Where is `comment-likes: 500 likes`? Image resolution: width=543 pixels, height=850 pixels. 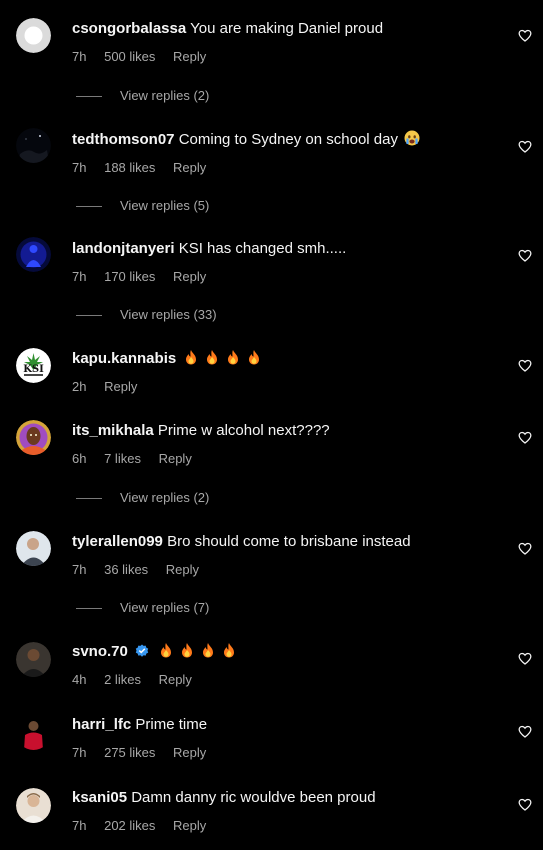
comment-likes: 500 likes is located at coordinates (129, 56).